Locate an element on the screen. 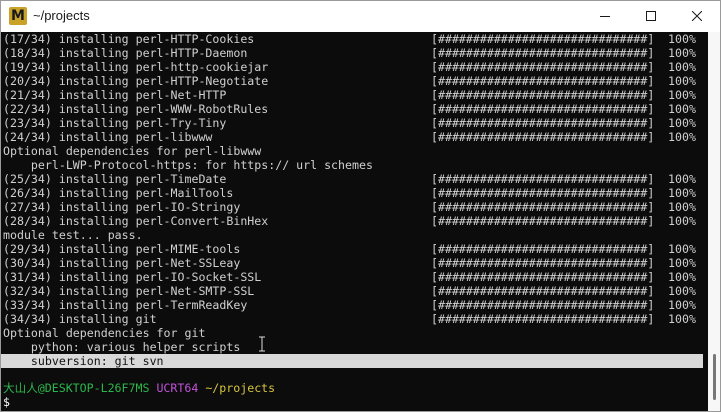 This screenshot has height=412, width=721. scrollbar-thumb is located at coordinates (714, 377).